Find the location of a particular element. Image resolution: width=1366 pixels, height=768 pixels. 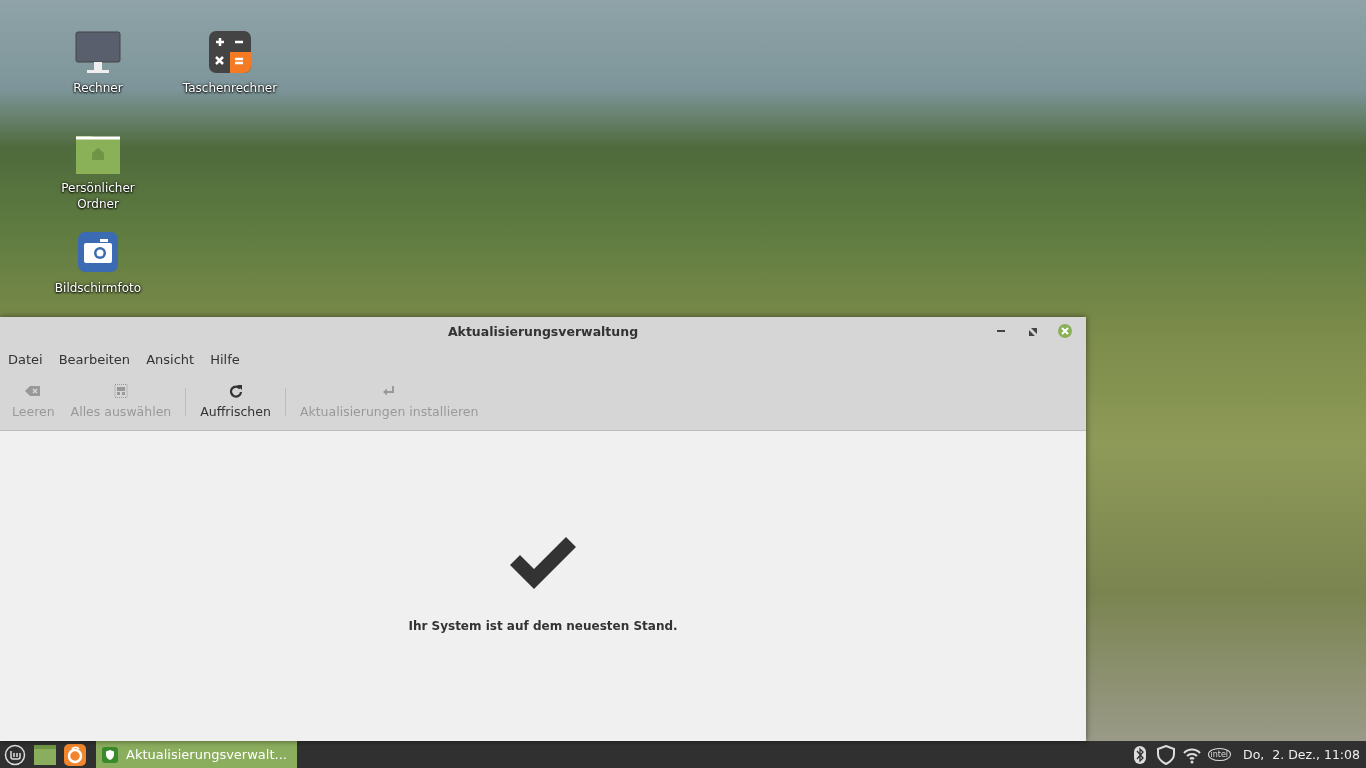

monitor-icon is located at coordinates (98, 53).